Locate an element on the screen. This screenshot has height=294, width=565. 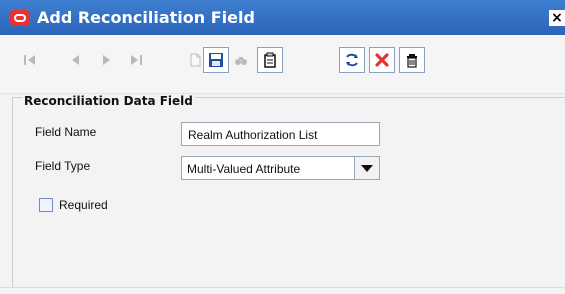
save-button is located at coordinates (216, 60).